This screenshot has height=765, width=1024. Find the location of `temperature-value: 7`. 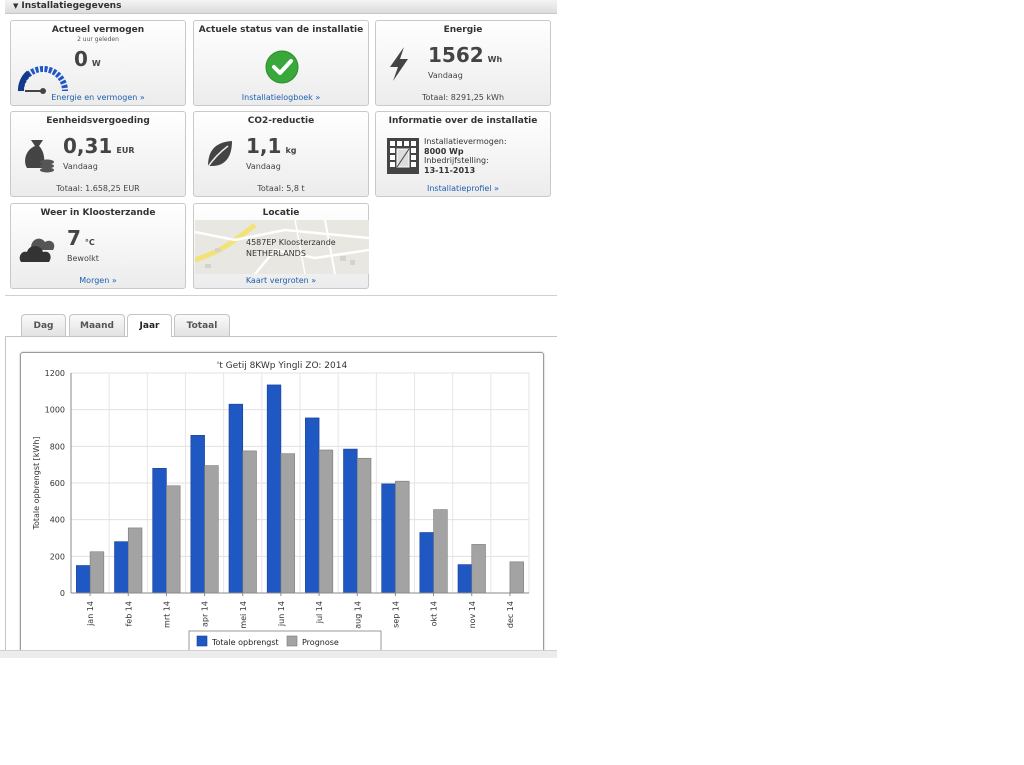

temperature-value: 7 is located at coordinates (74, 238).